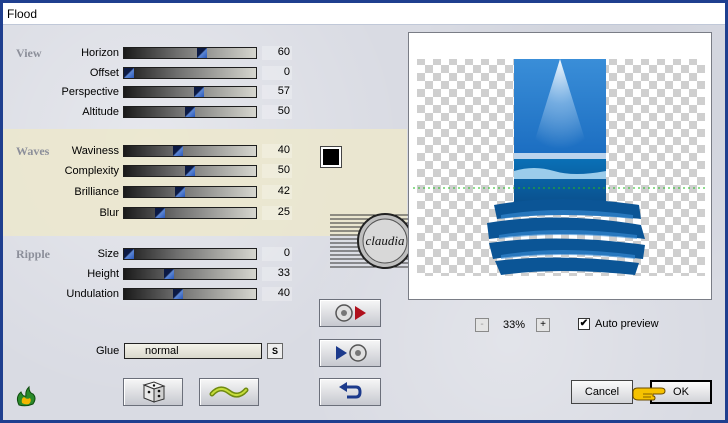 The width and height of the screenshot is (728, 423). What do you see at coordinates (103, 274) in the screenshot?
I see `height-label: Height` at bounding box center [103, 274].